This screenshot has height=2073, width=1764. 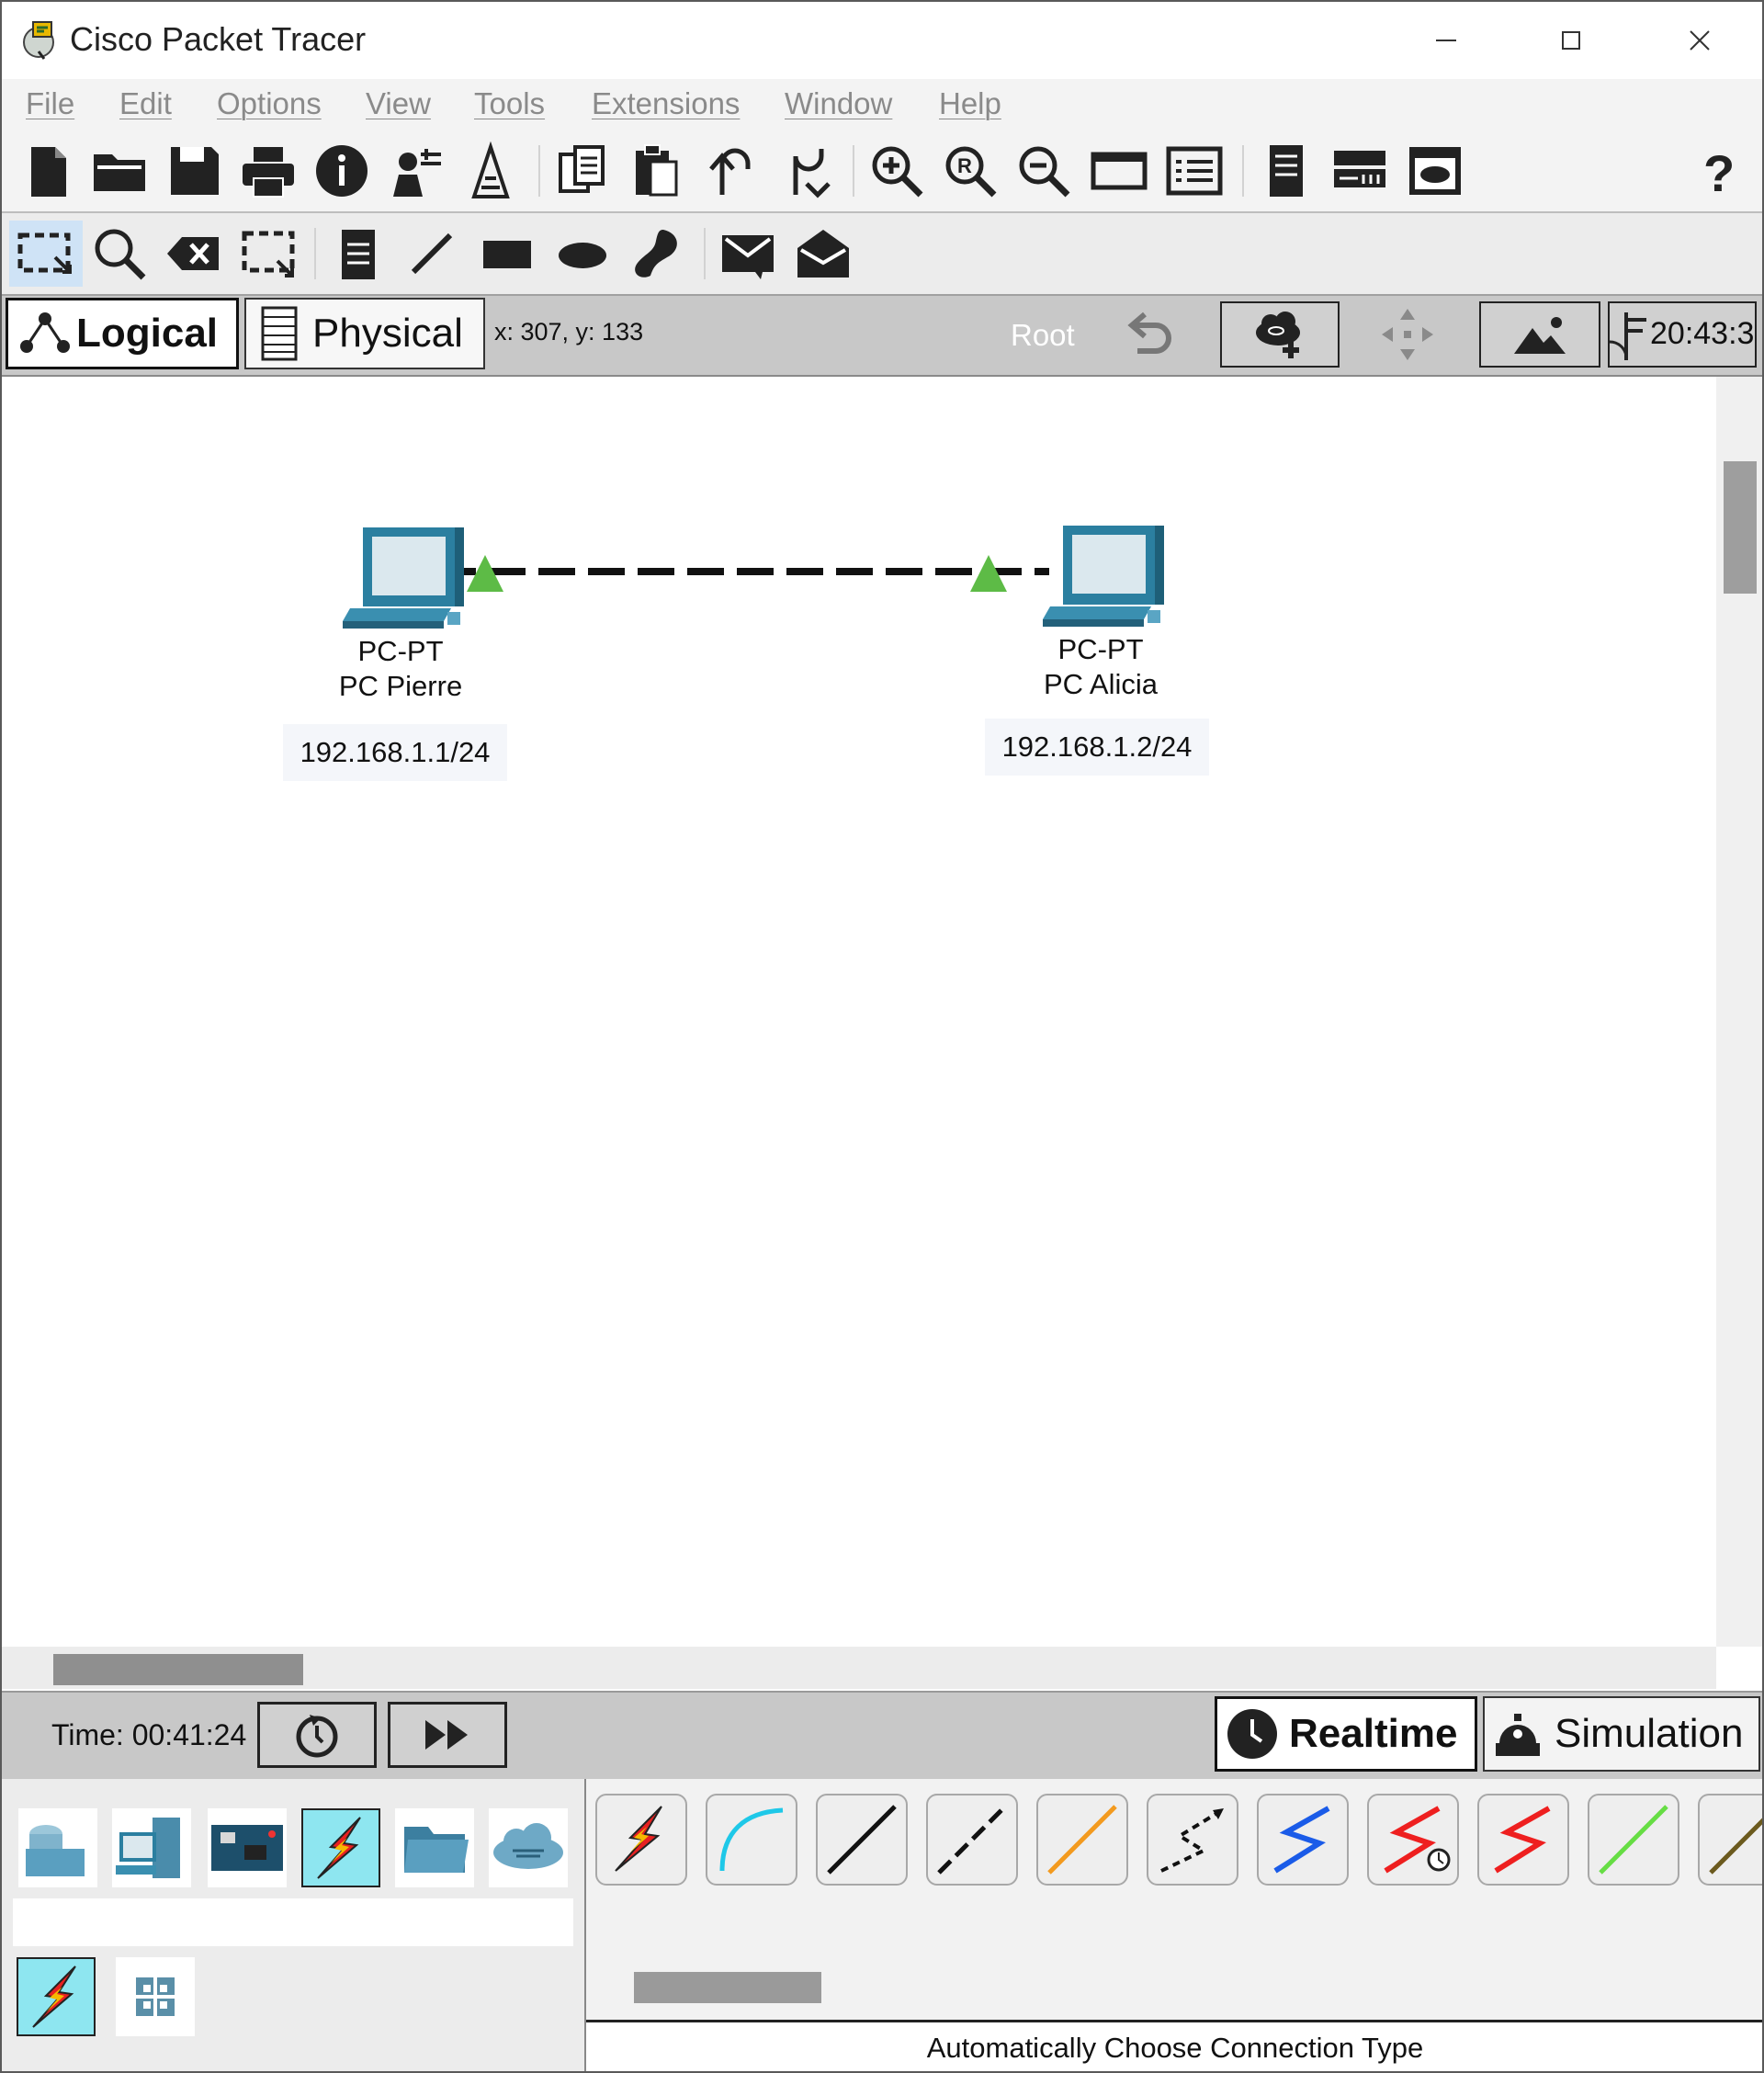 What do you see at coordinates (147, 334) in the screenshot?
I see `tab-logical-label: Logical` at bounding box center [147, 334].